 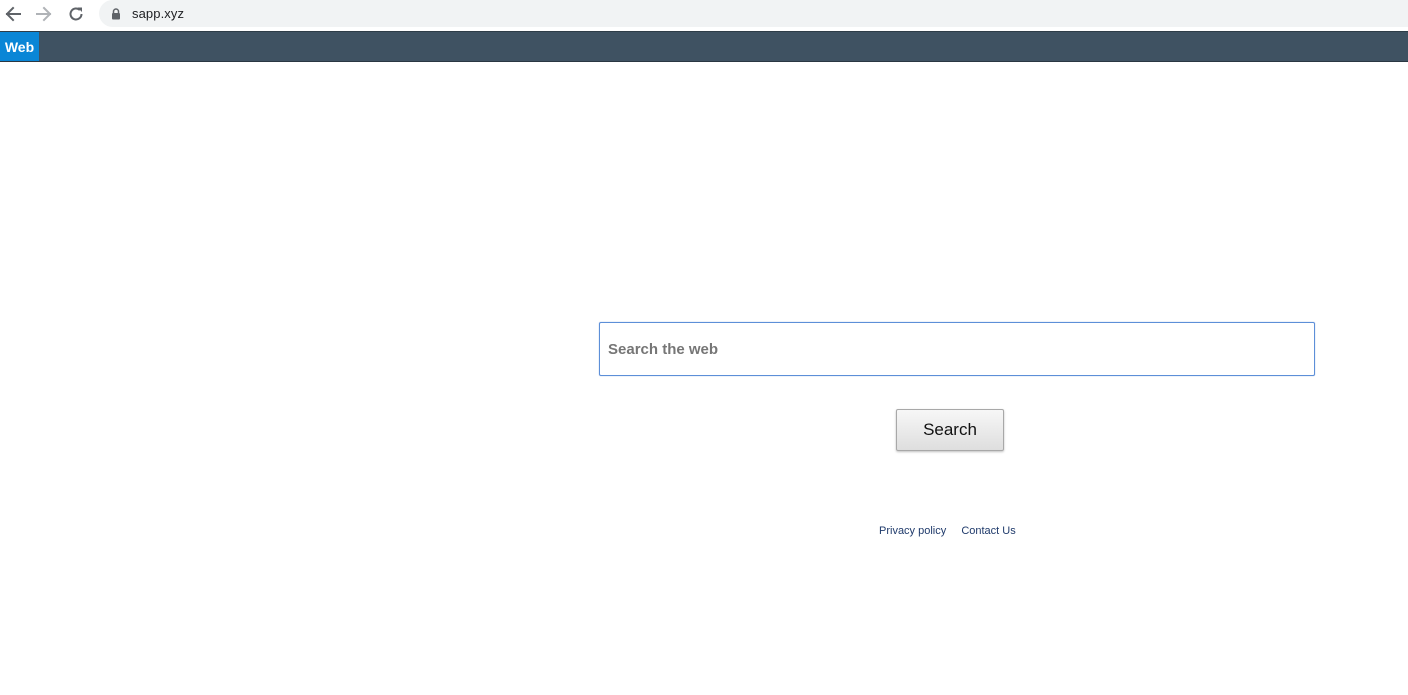 I want to click on lock-icon, so click(x=116, y=13).